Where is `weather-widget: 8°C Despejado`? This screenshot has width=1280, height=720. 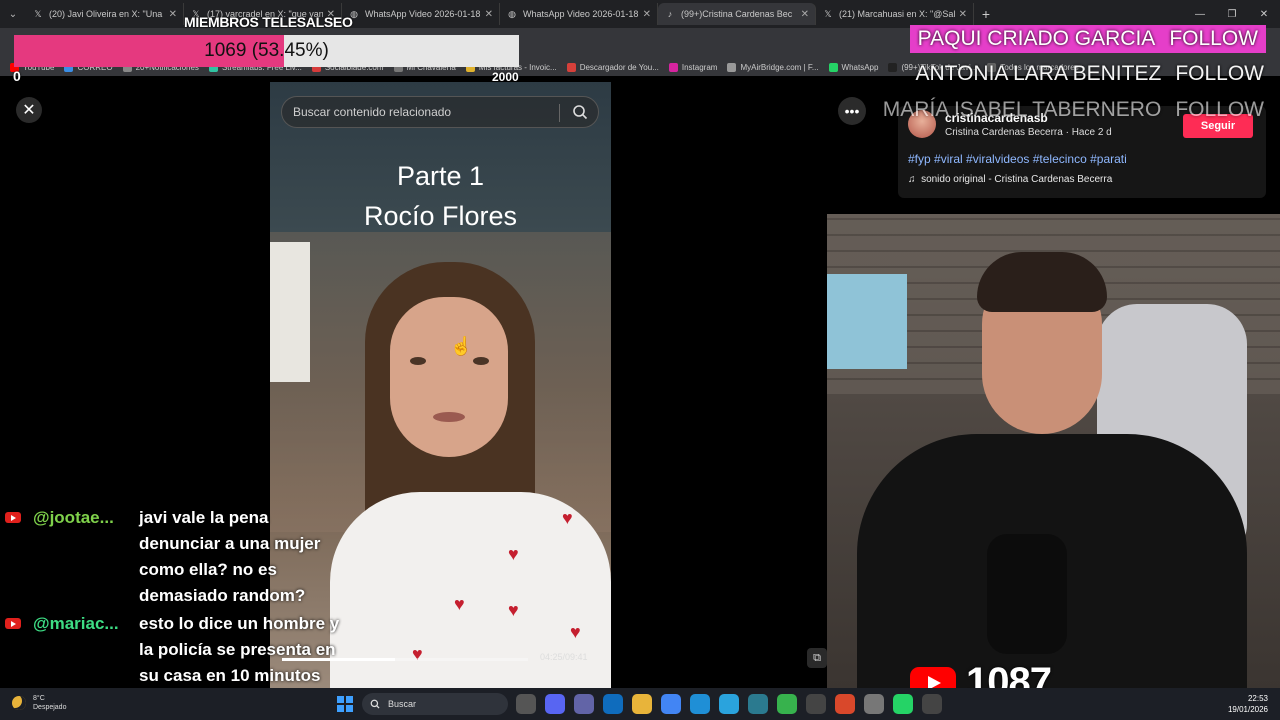
weather-widget: 8°C Despejado is located at coordinates (39, 703).